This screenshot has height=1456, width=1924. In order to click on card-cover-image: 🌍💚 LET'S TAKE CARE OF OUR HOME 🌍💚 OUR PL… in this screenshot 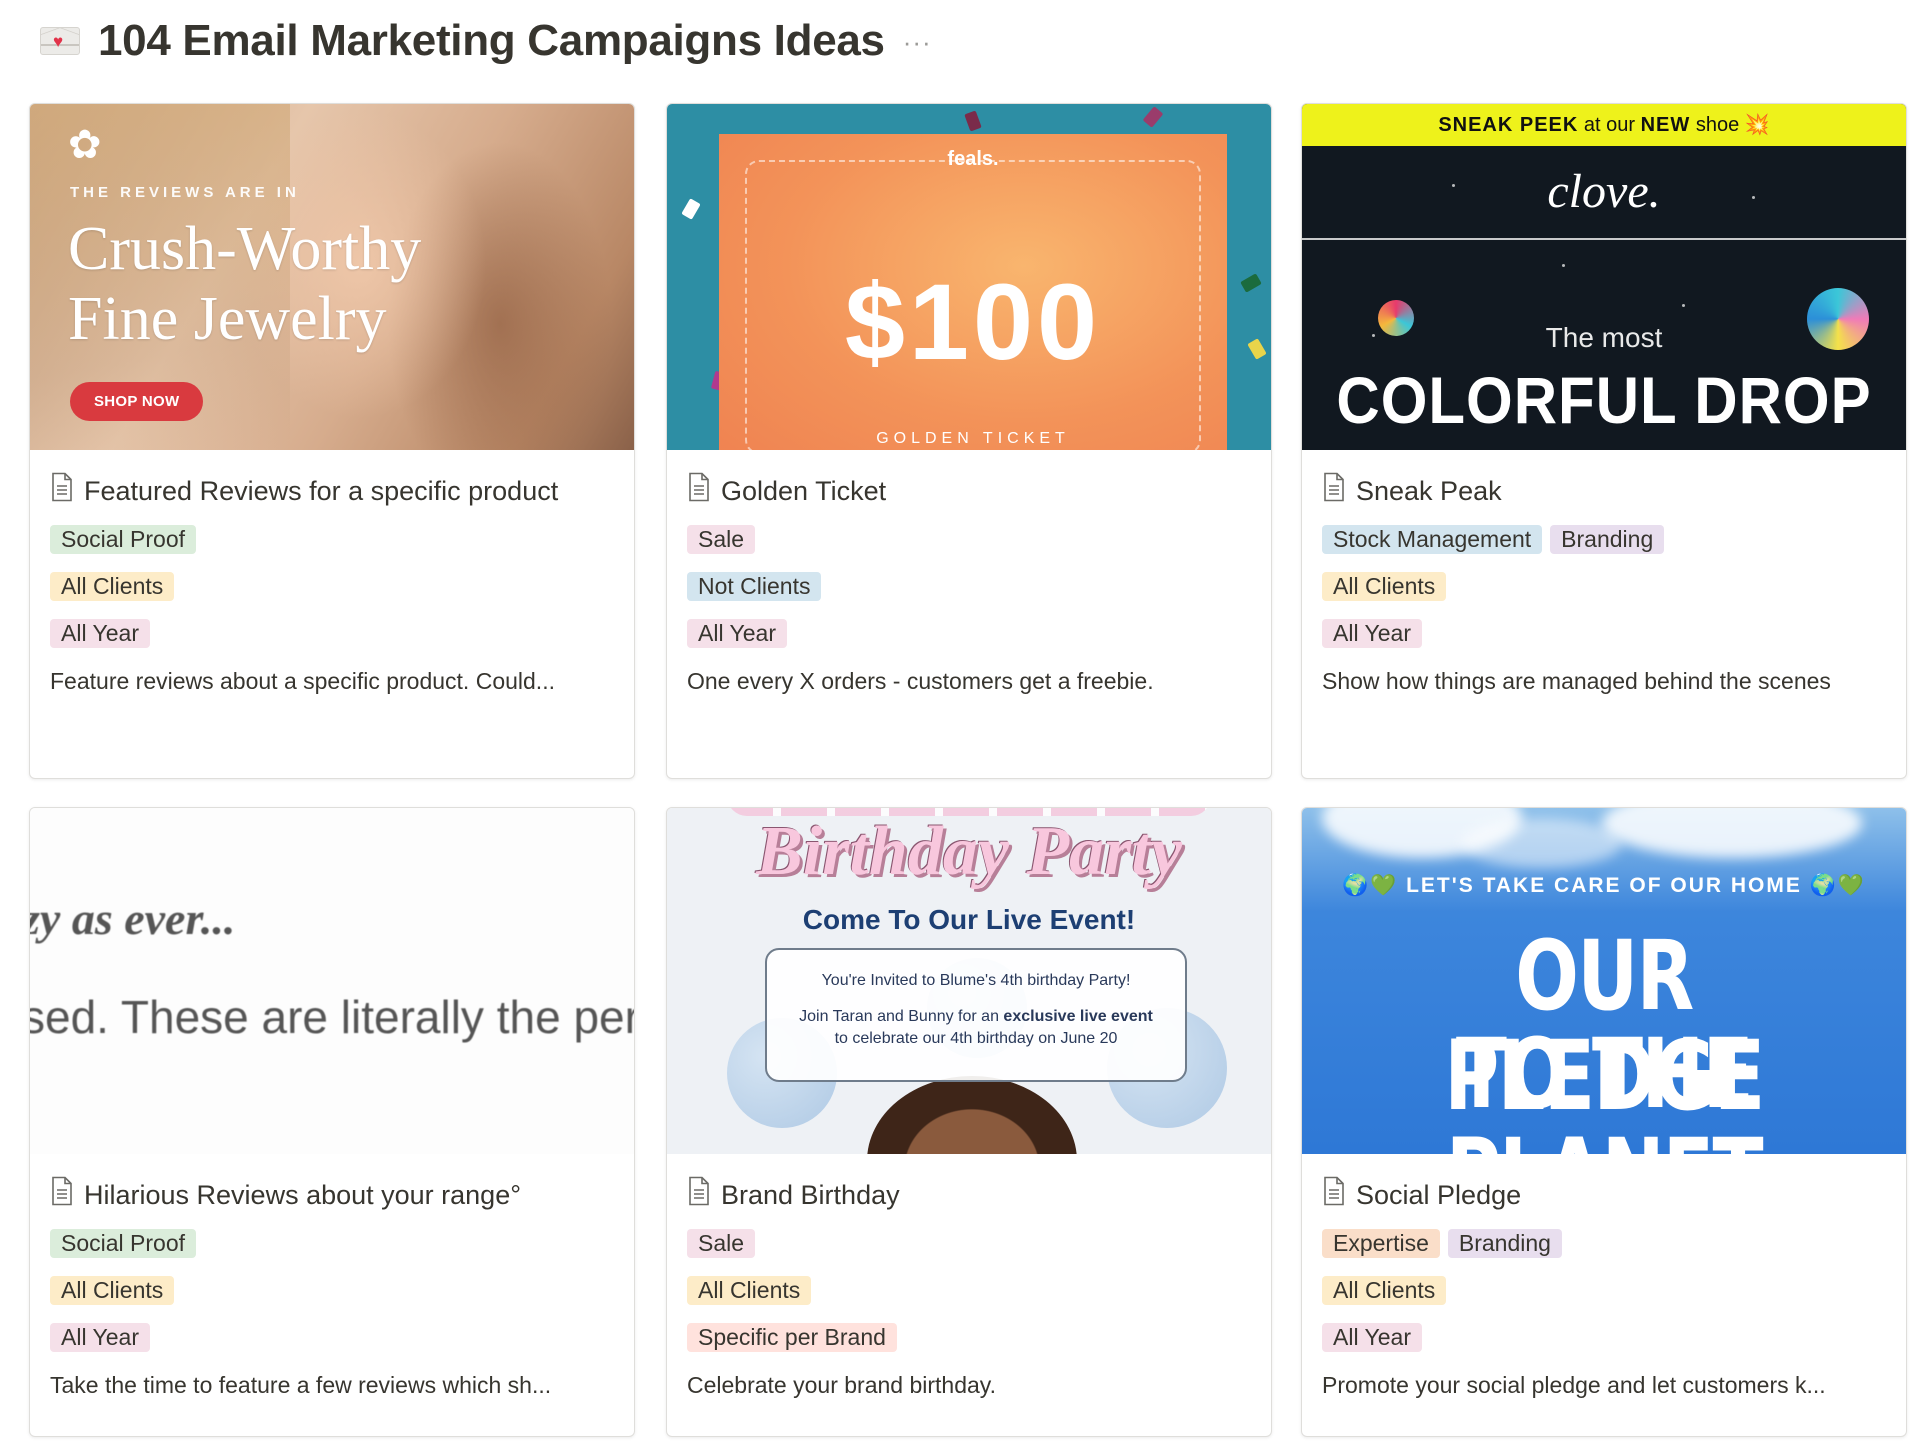, I will do `click(1604, 981)`.